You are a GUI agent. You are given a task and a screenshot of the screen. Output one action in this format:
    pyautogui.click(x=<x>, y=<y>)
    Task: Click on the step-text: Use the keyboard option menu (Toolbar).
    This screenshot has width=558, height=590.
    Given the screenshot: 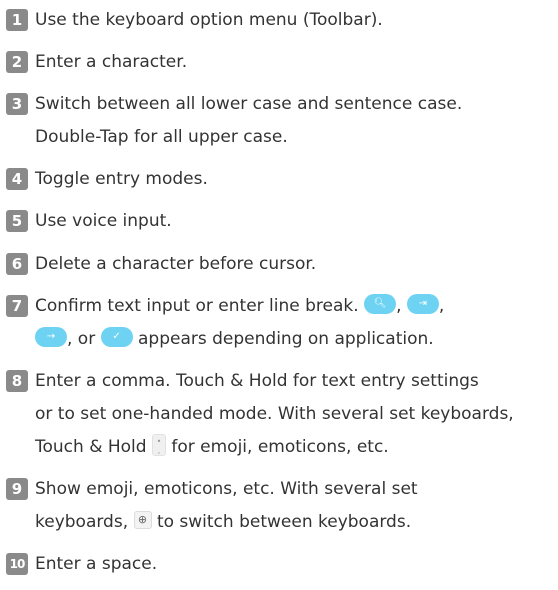 What is the action you would take?
    pyautogui.click(x=209, y=20)
    